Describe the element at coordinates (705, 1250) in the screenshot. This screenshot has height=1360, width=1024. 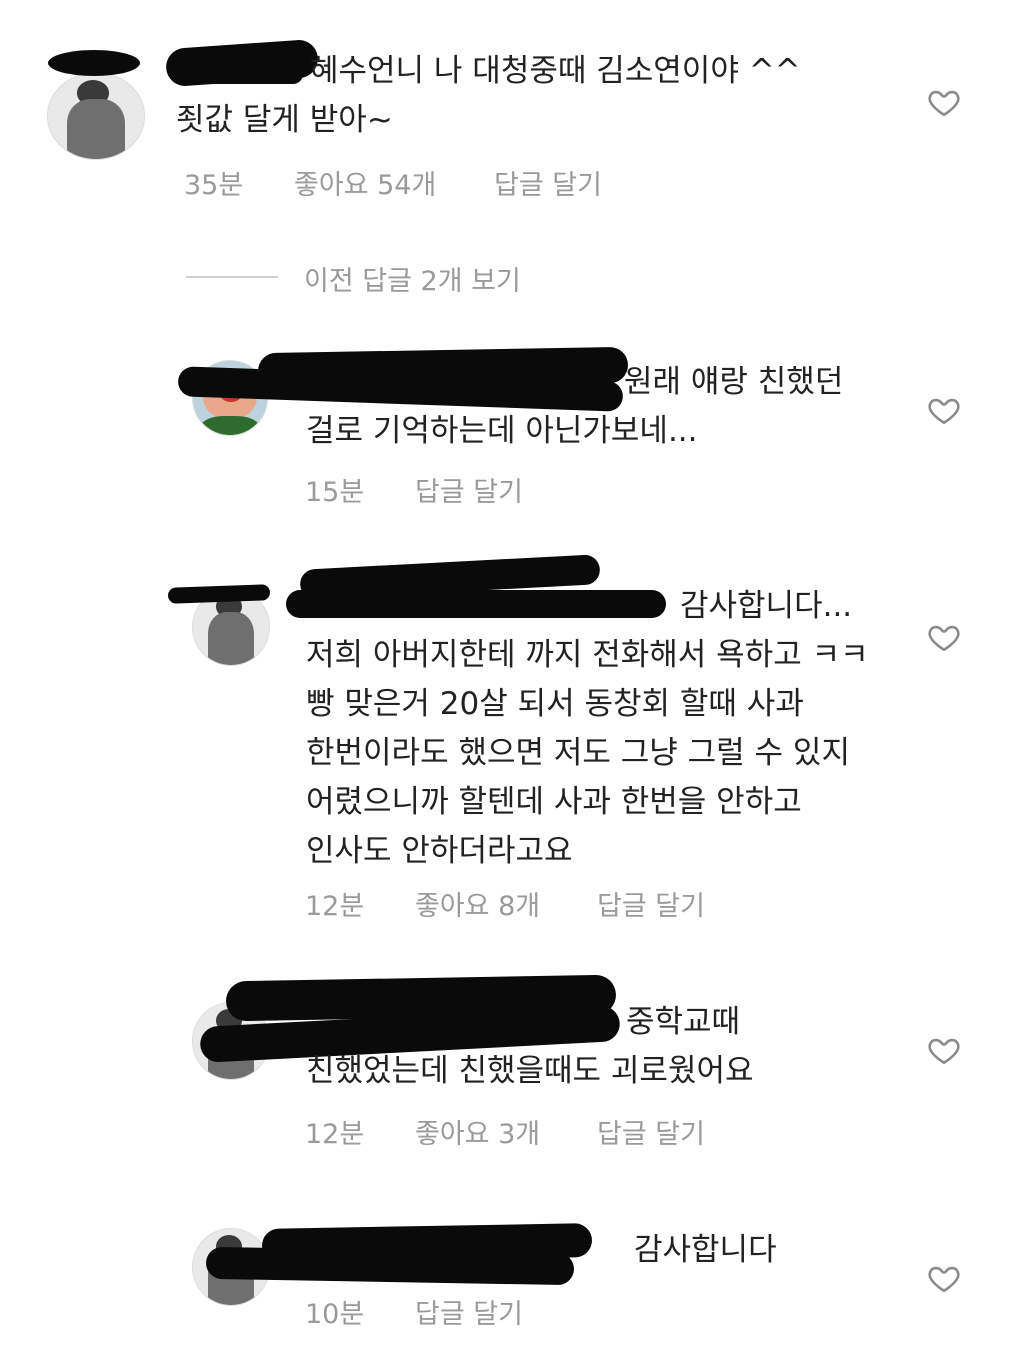
I see `comment-text: 감사합니다` at that location.